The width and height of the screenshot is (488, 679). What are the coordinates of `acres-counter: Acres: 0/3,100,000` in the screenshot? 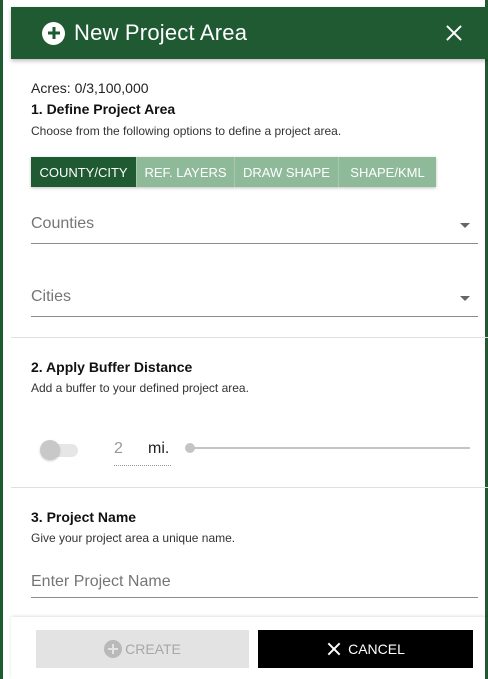 It's located at (90, 88).